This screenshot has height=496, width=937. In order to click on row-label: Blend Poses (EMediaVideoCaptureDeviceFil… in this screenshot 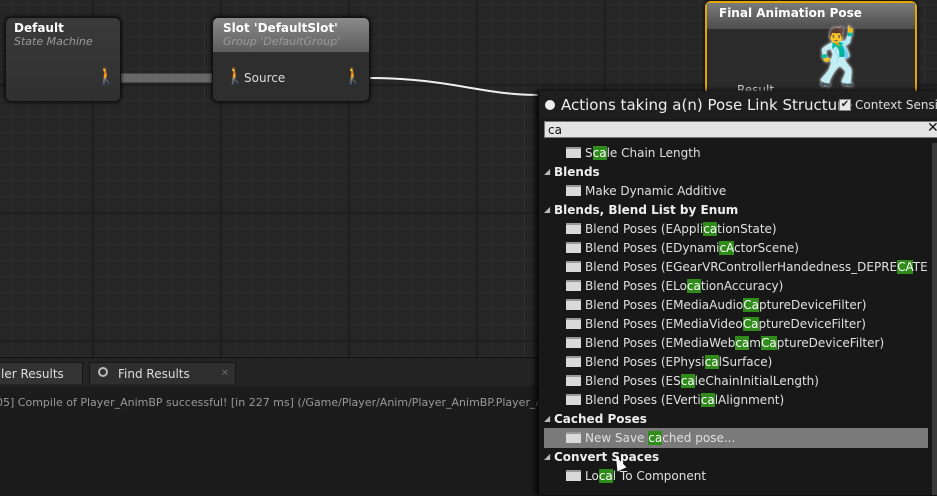, I will do `click(725, 324)`.